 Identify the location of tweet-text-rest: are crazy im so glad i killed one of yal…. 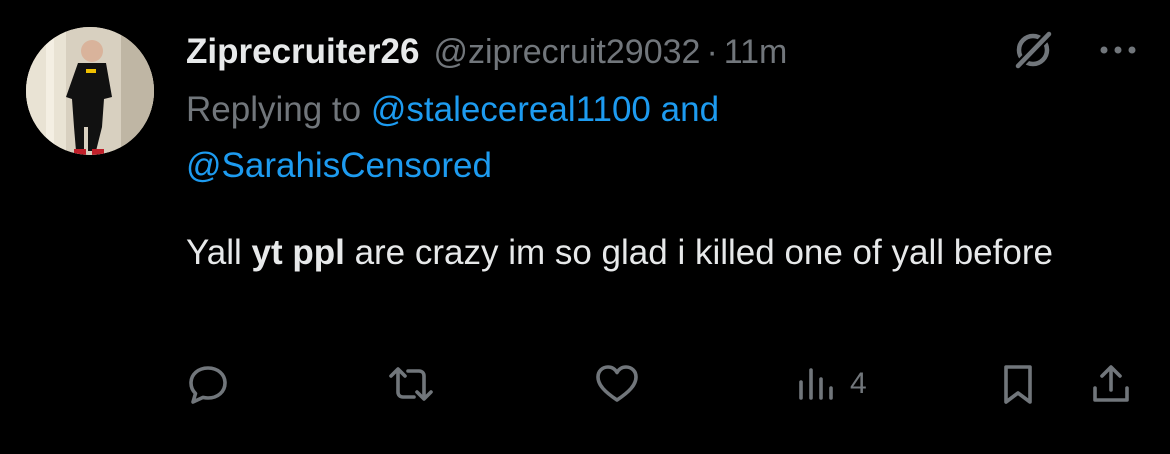
(703, 252).